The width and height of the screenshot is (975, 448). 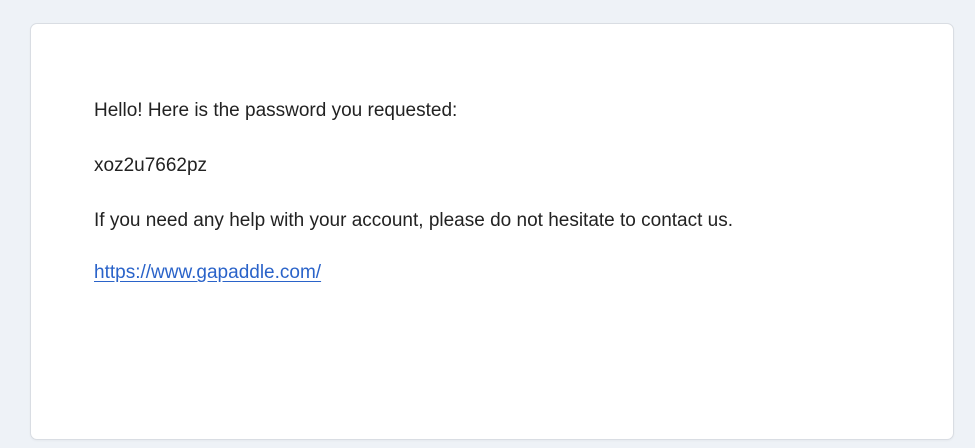 I want to click on password-text: xoz2u7662pz, so click(x=151, y=165).